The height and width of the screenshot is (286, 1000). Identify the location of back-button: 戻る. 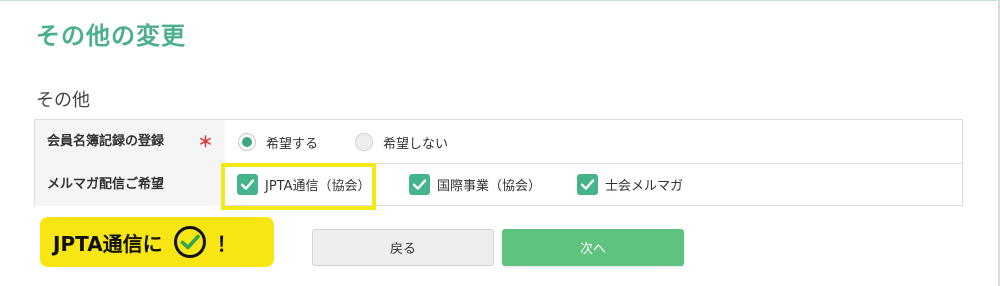
(403, 247).